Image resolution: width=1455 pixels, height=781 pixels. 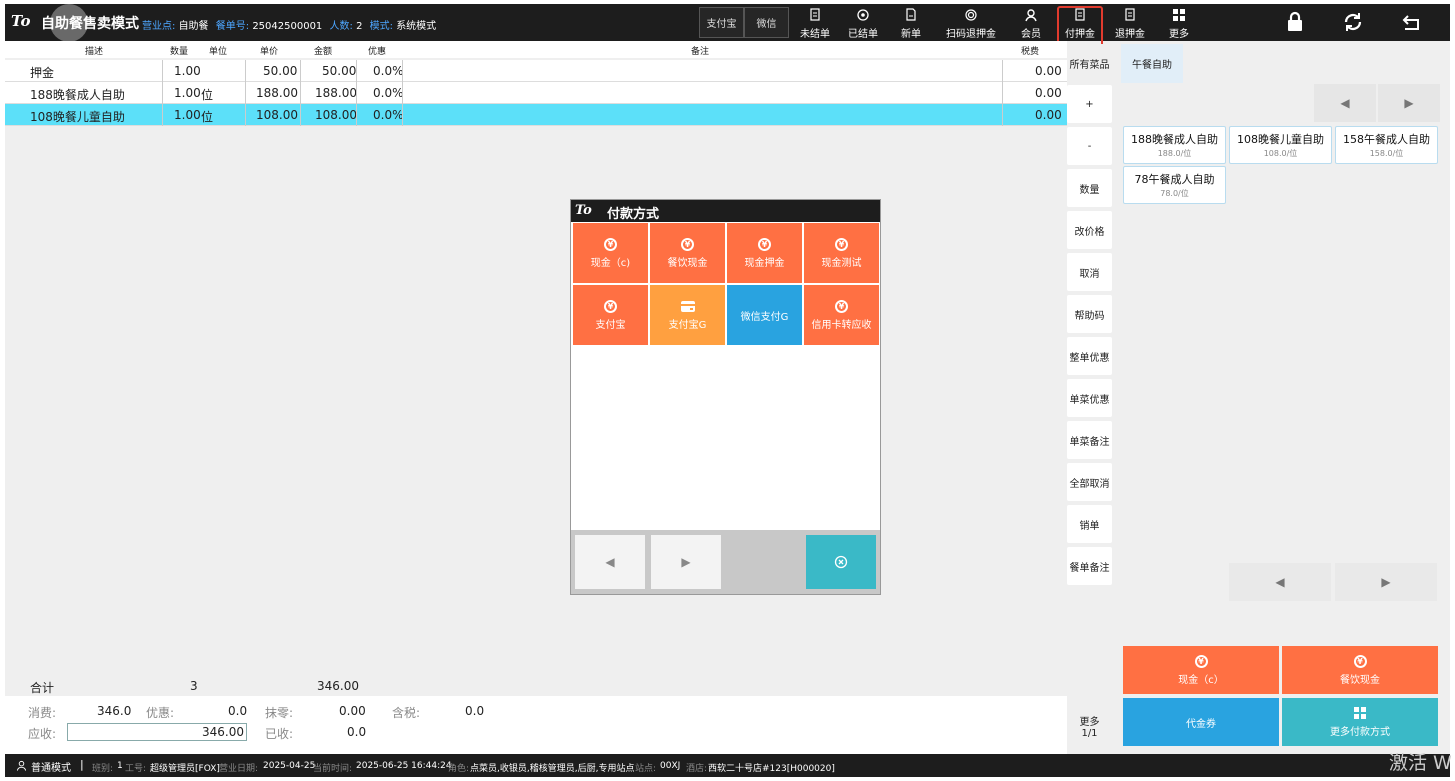 I want to click on item-discount-button: 单菜优惠, so click(x=1089, y=398).